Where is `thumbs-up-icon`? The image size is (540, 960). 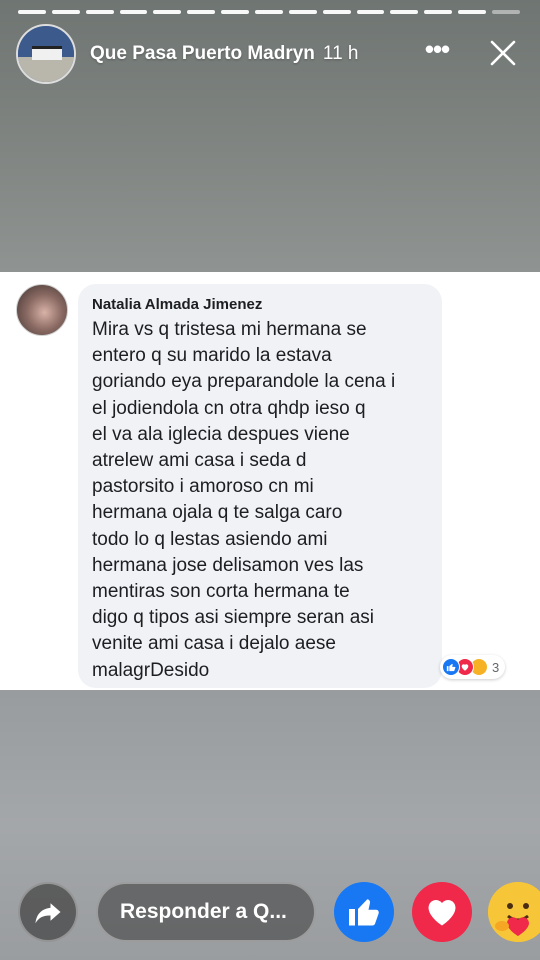
thumbs-up-icon is located at coordinates (364, 912).